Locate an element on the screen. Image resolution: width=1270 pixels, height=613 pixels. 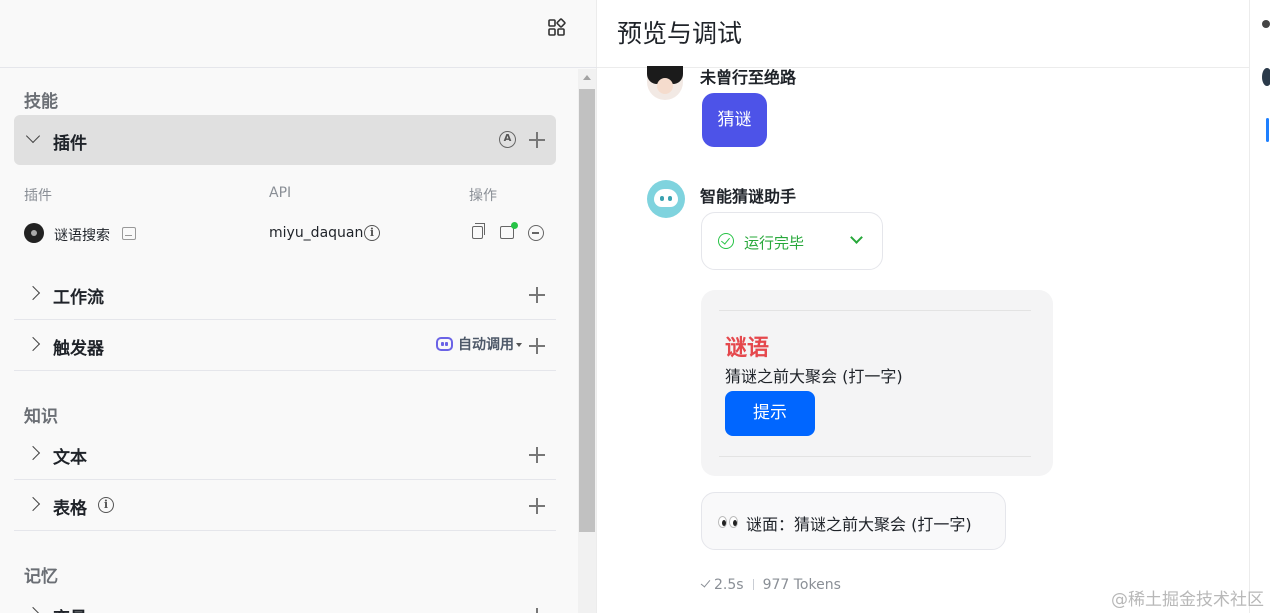
avatar-icon is located at coordinates (1266, 77).